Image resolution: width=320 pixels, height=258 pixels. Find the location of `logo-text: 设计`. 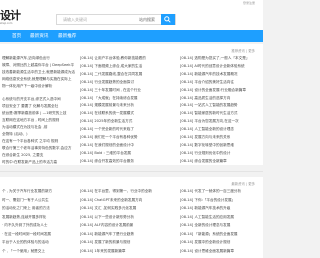

logo-text: 设计 is located at coordinates (10, 15).